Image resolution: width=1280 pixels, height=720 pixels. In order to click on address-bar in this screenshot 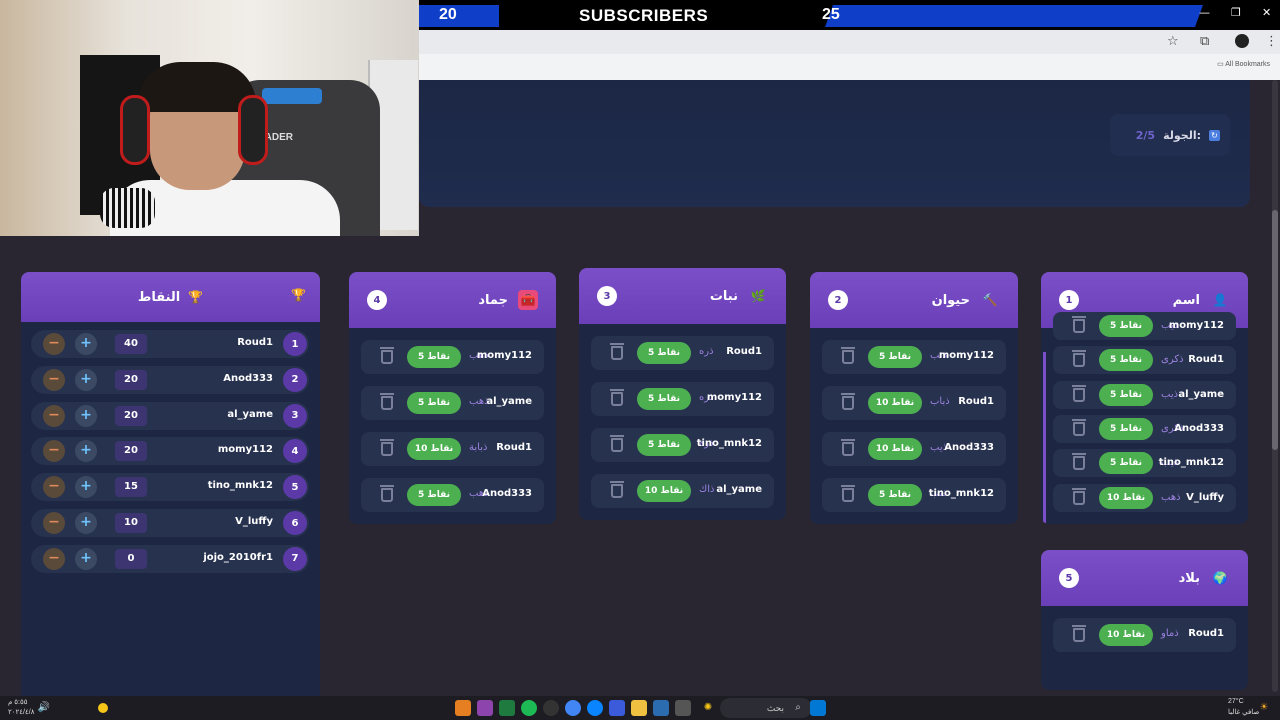, I will do `click(849, 42)`.